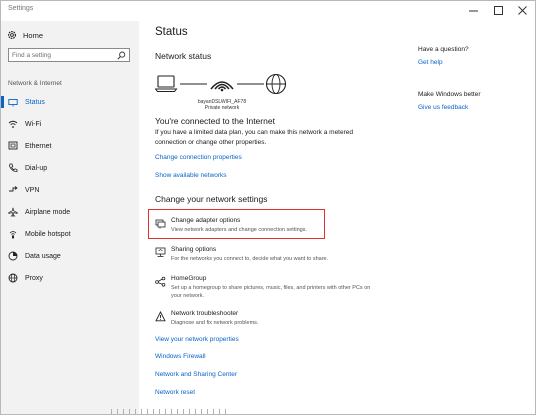 The image size is (536, 415). I want to click on minimize-icon, so click(473, 10).